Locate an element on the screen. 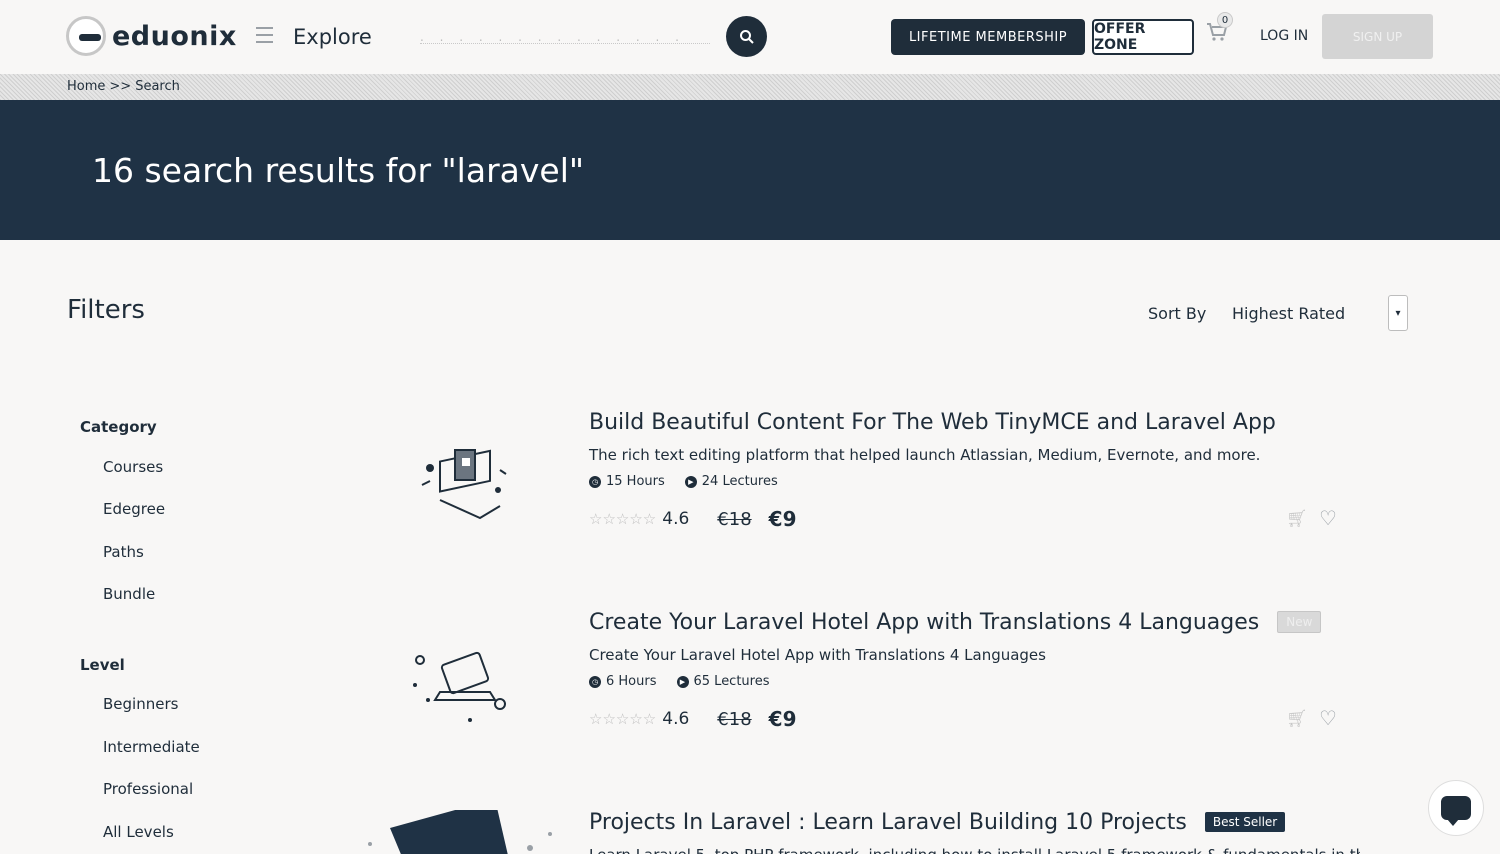 The width and height of the screenshot is (1500, 854). course-meta: ◷ 6 Hours ▶ 65 Lectures is located at coordinates (679, 681).